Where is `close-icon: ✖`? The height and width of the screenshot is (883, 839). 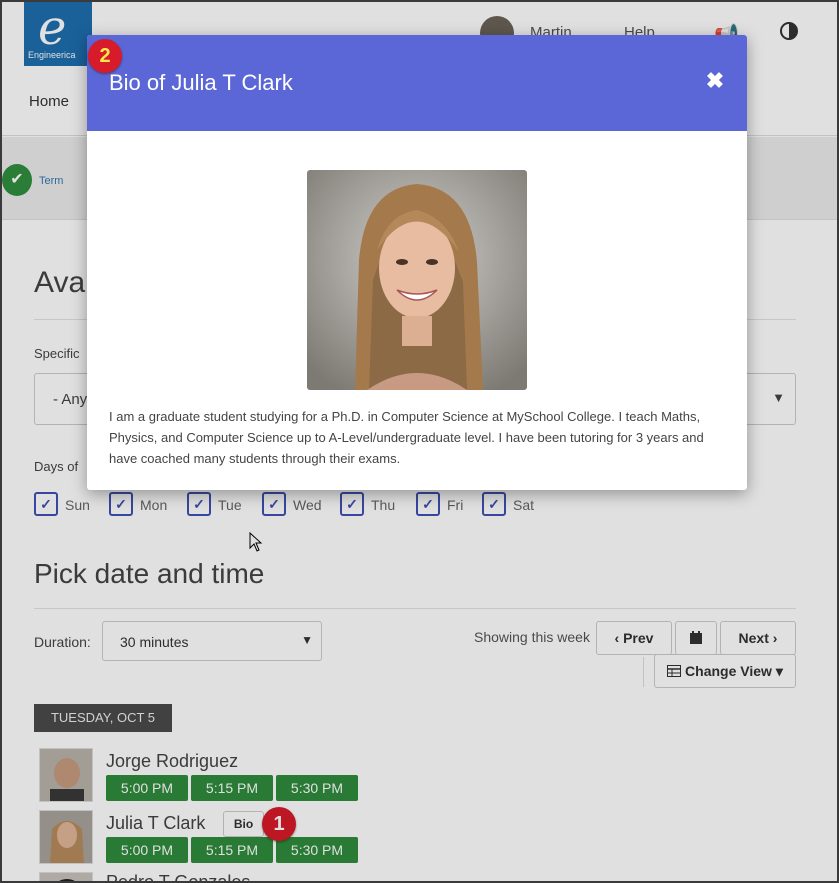
close-icon: ✖ is located at coordinates (715, 81).